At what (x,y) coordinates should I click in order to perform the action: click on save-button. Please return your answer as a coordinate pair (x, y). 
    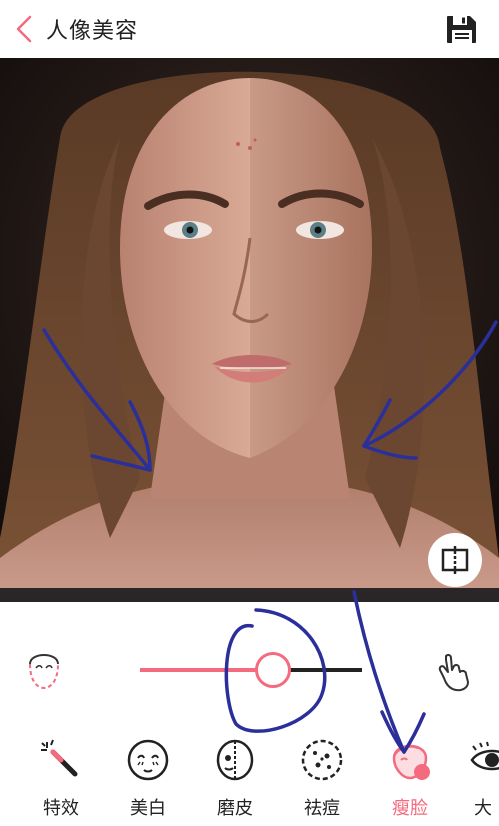
    Looking at the image, I should click on (462, 29).